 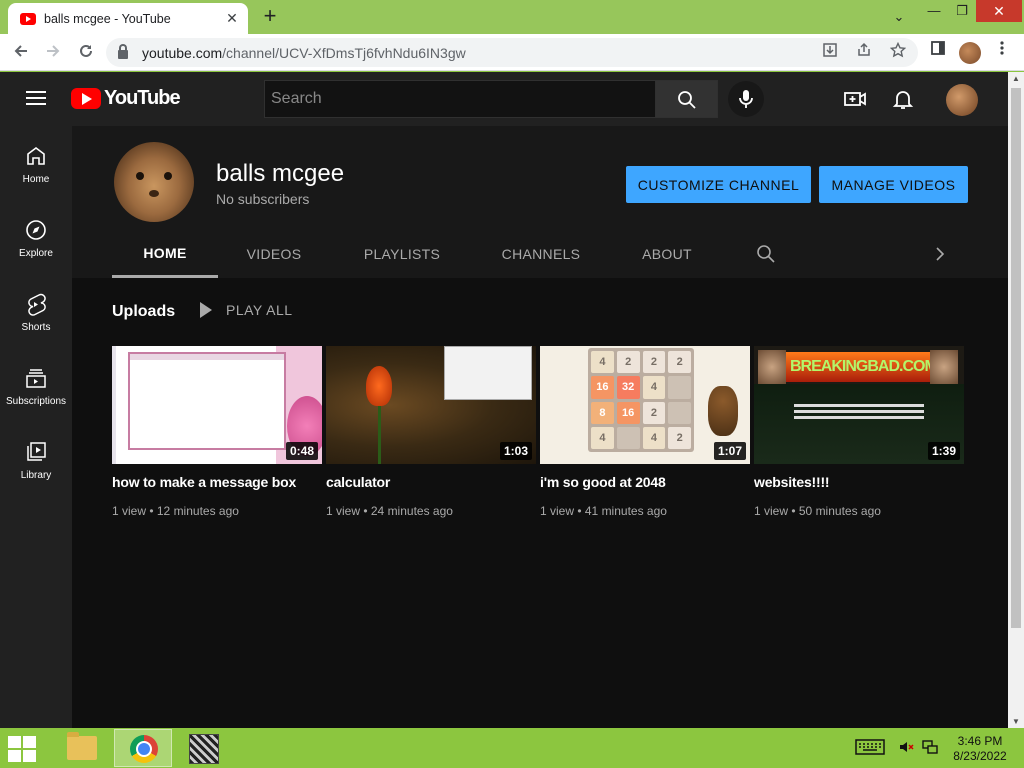 What do you see at coordinates (515, 451) in the screenshot?
I see `video-duration: 1:03` at bounding box center [515, 451].